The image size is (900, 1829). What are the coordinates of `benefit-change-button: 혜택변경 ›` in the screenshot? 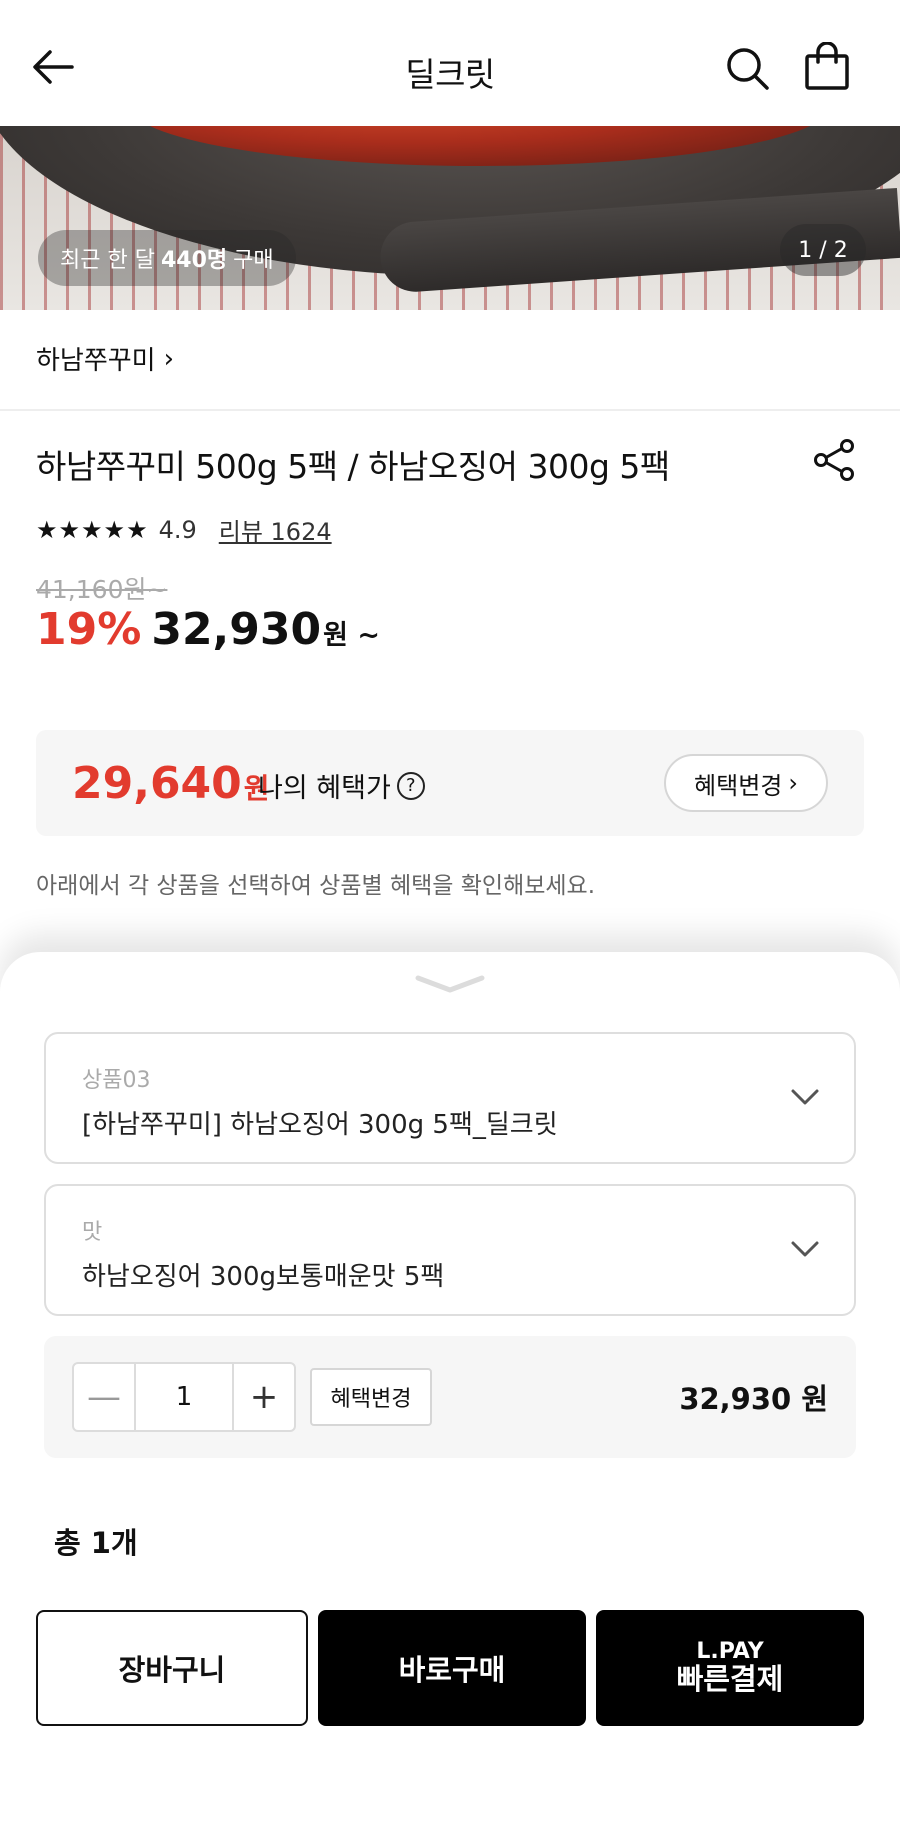 It's located at (746, 783).